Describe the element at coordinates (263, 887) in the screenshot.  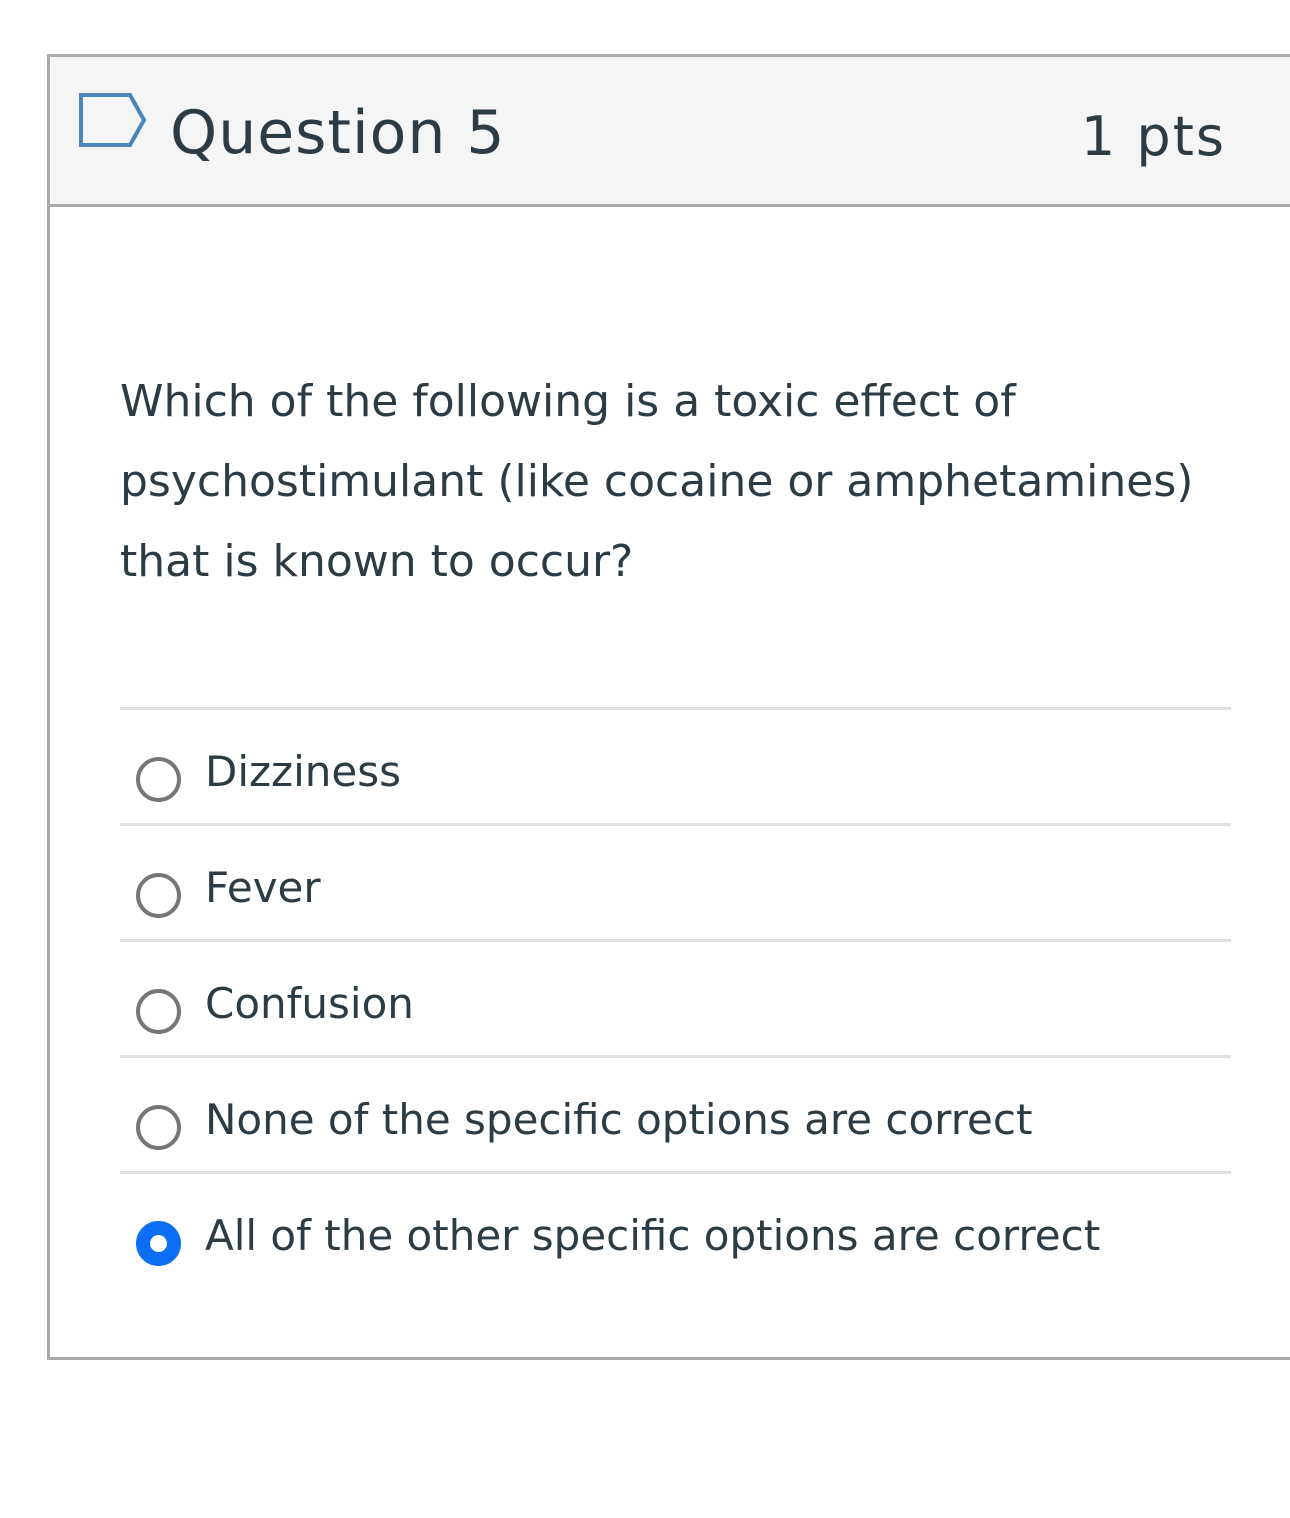
I see `answer-label: Fever` at that location.